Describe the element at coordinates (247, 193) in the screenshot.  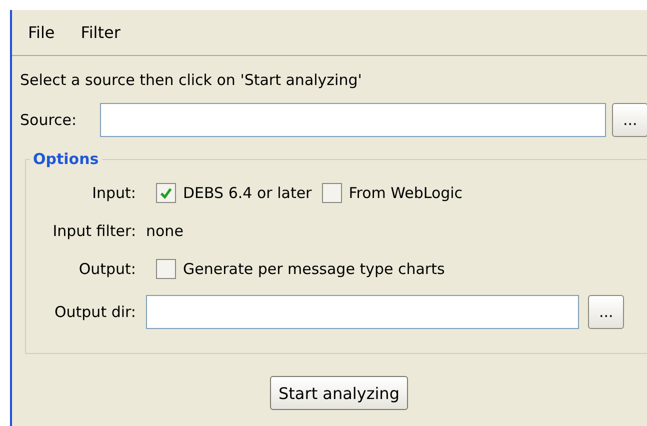
I see `checkbox-label: DEBS 6.4 or later` at that location.